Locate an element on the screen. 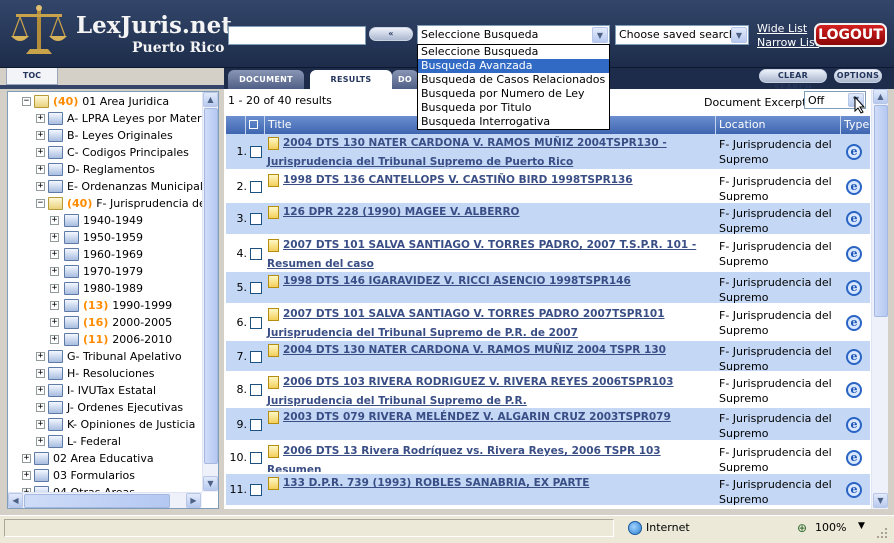 Image resolution: width=894 pixels, height=543 pixels. tree-vertical-scrollbar: ▲ ▼ is located at coordinates (210, 292).